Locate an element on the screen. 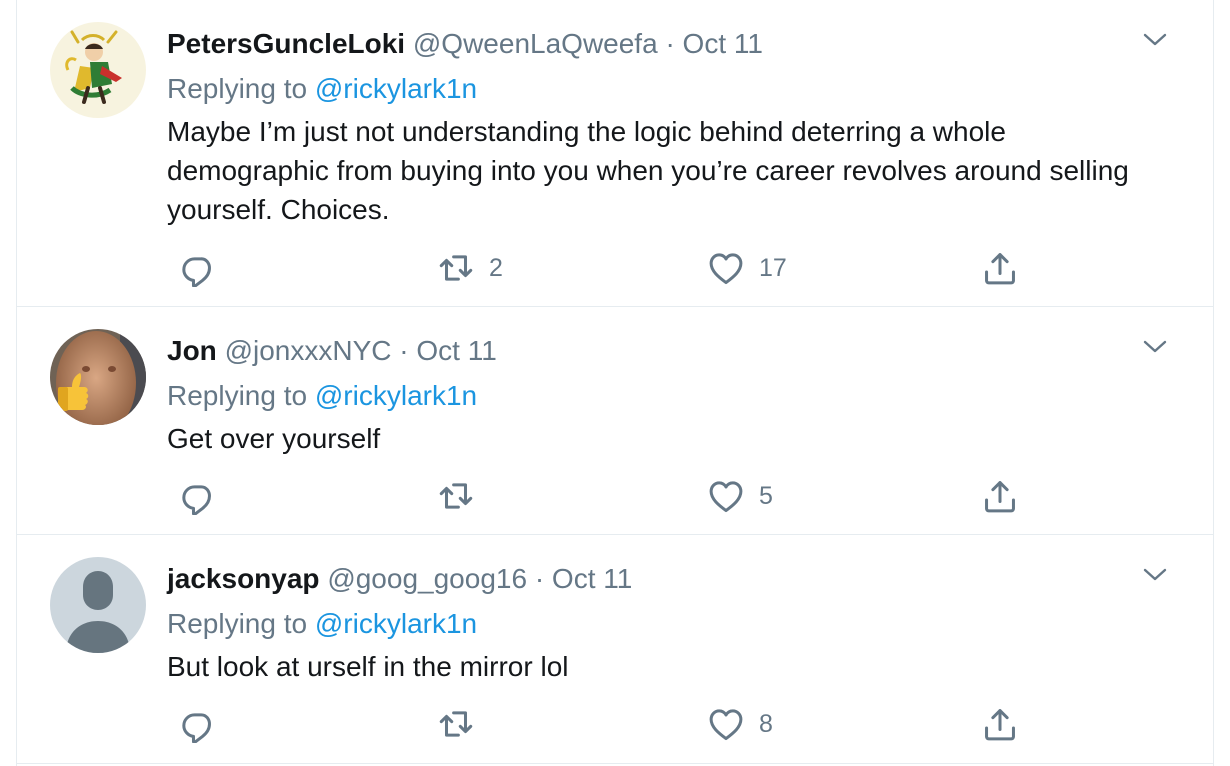 This screenshot has width=1230, height=766. photo-avatar-with-thumbs-up-icon is located at coordinates (98, 377).